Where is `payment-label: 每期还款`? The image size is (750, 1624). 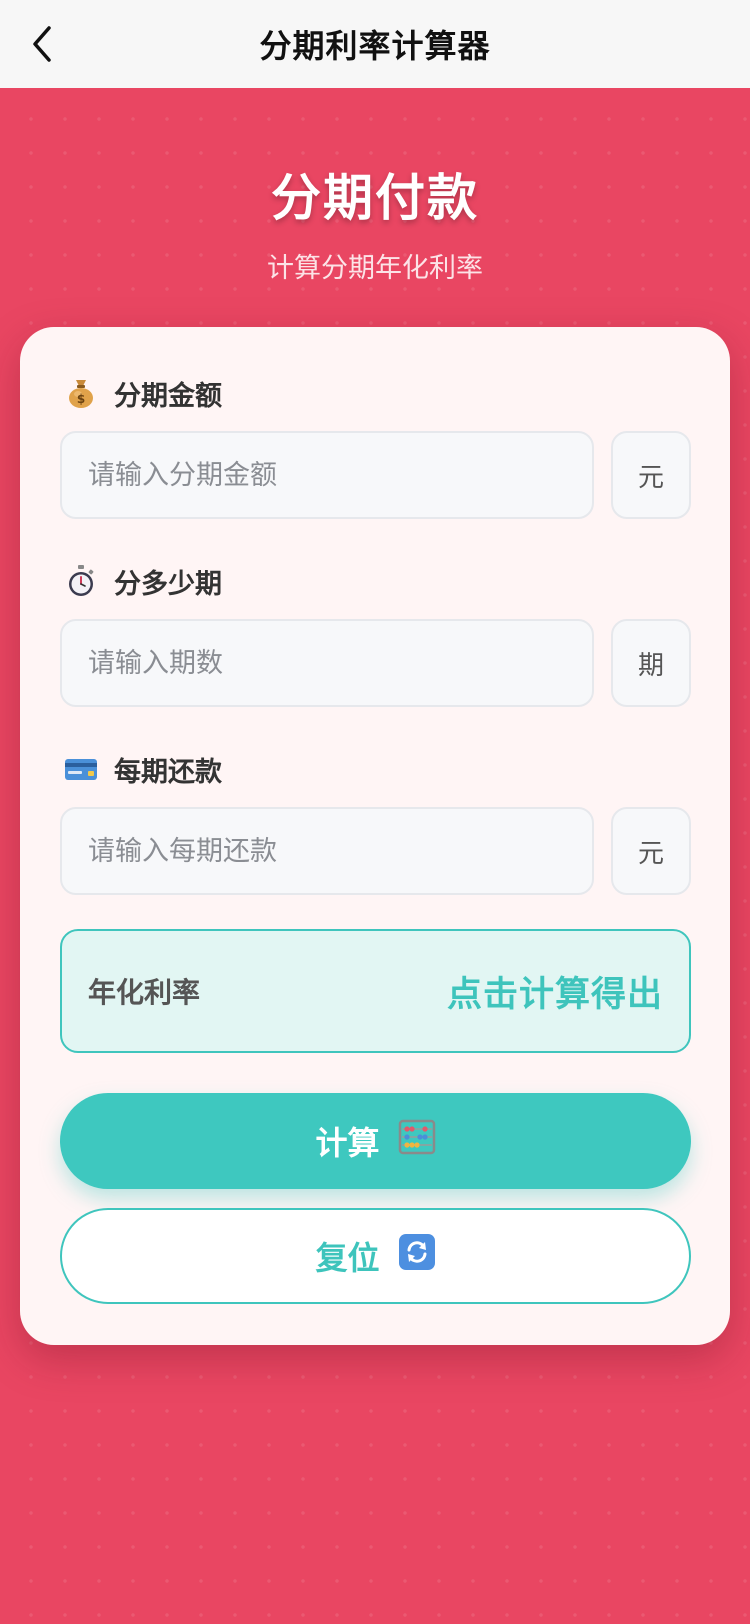 payment-label: 每期还款 is located at coordinates (168, 772).